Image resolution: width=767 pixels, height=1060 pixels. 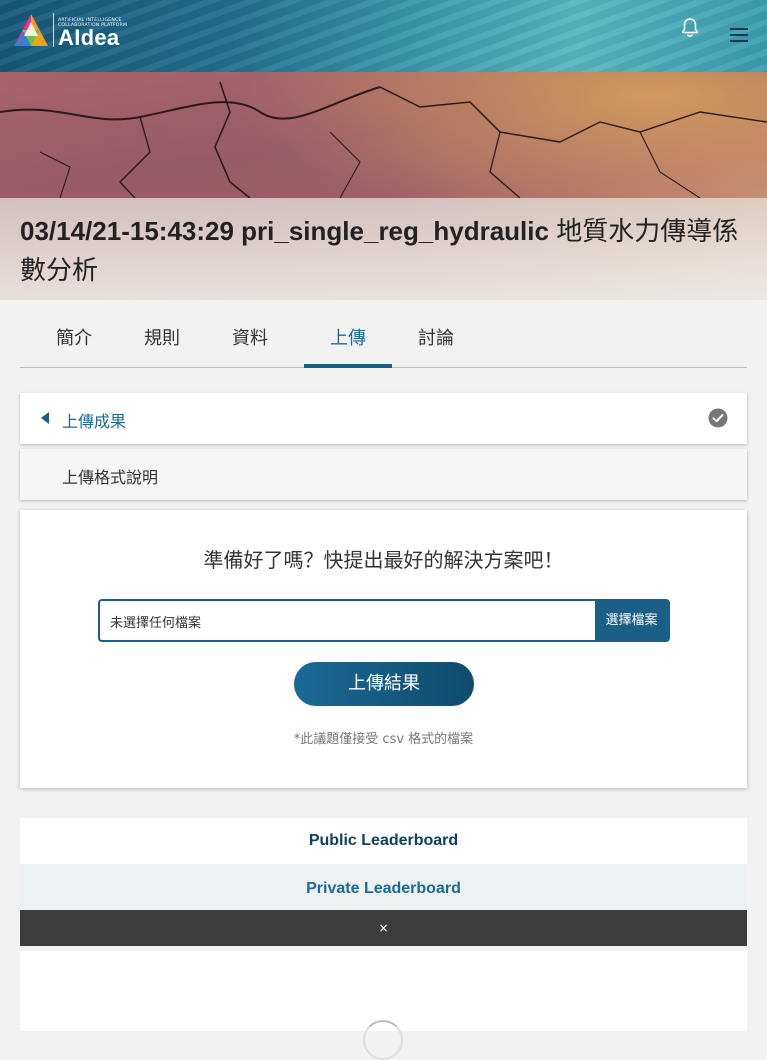 I want to click on choose-file-button: 選擇檔案, so click(x=631, y=620).